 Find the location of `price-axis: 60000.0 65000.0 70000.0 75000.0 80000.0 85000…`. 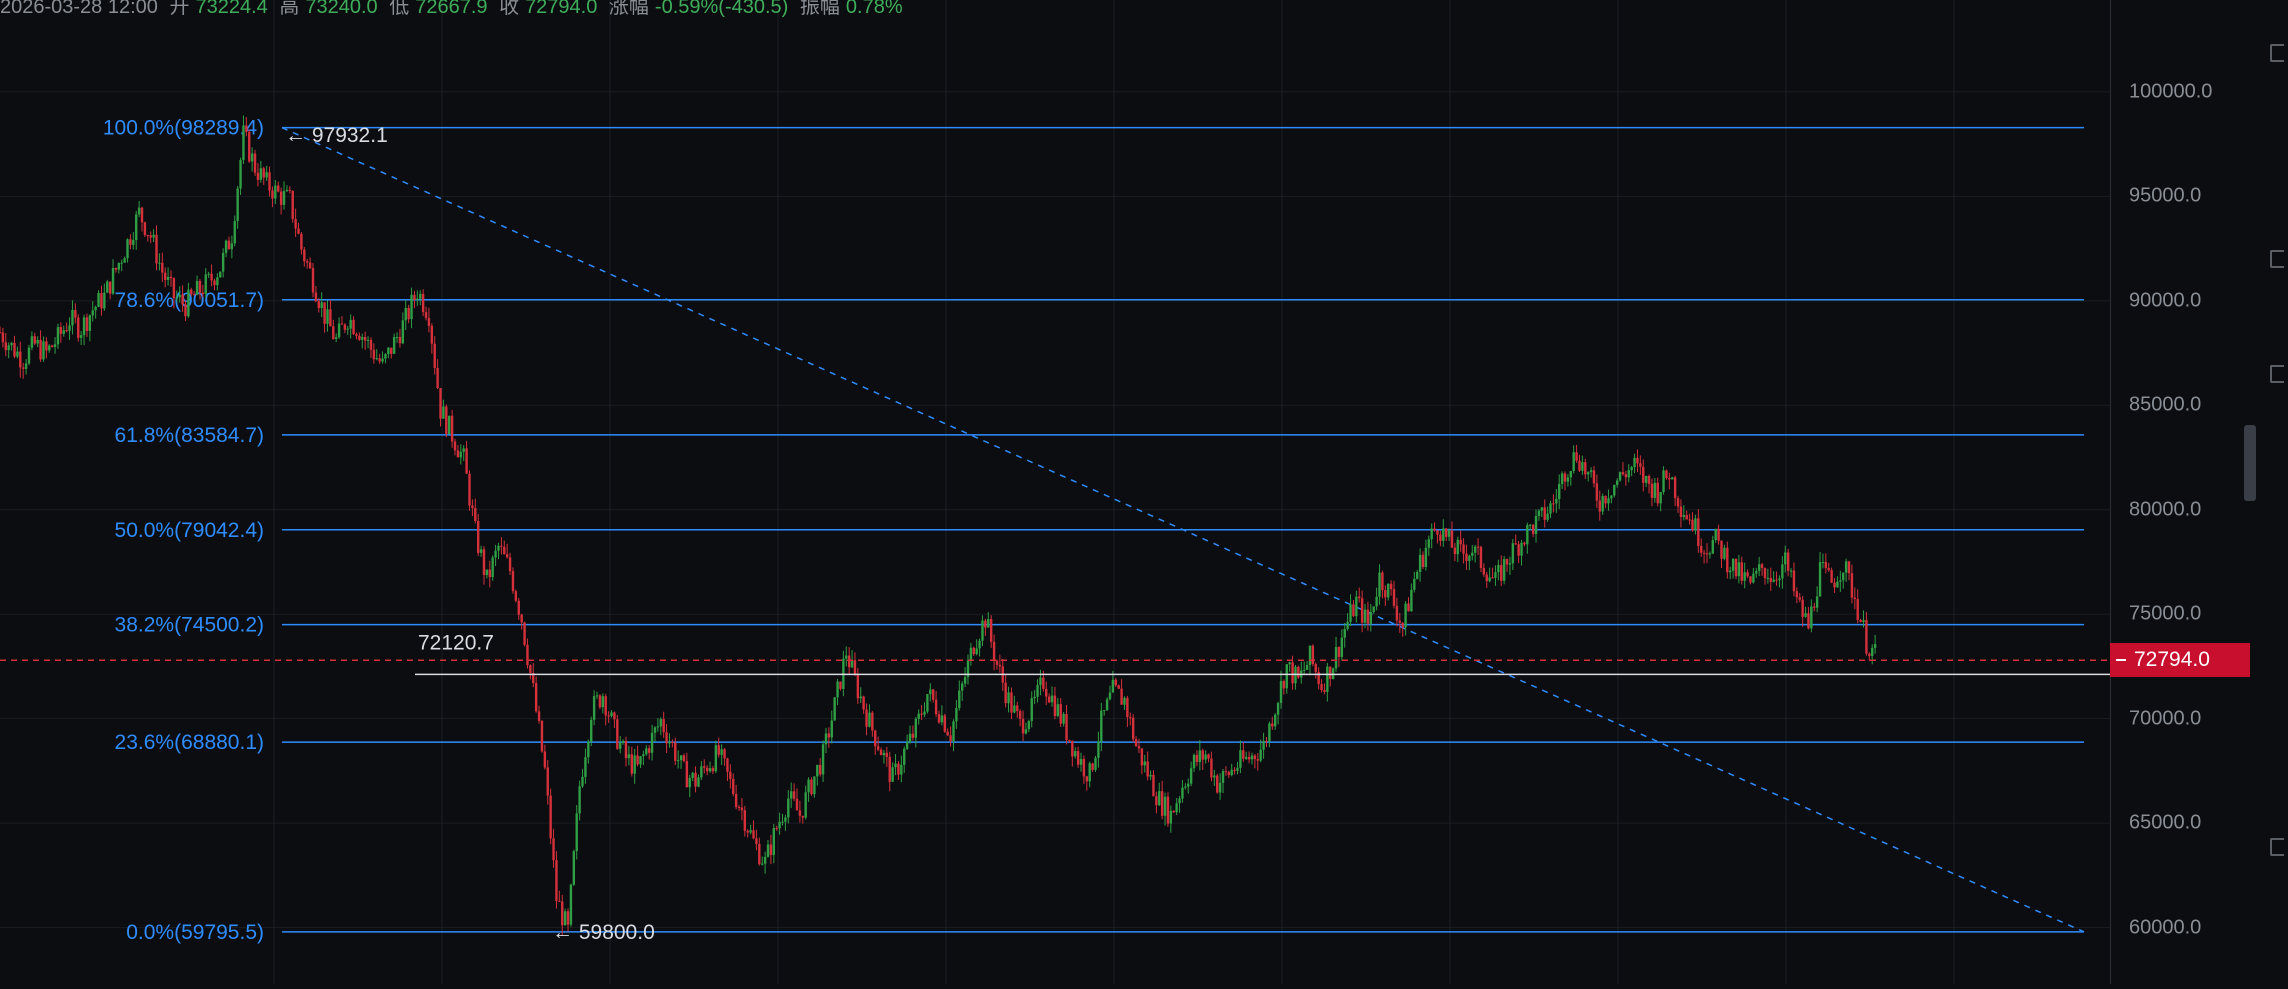

price-axis: 60000.0 65000.0 70000.0 75000.0 80000.0 85000… is located at coordinates (2185, 492).